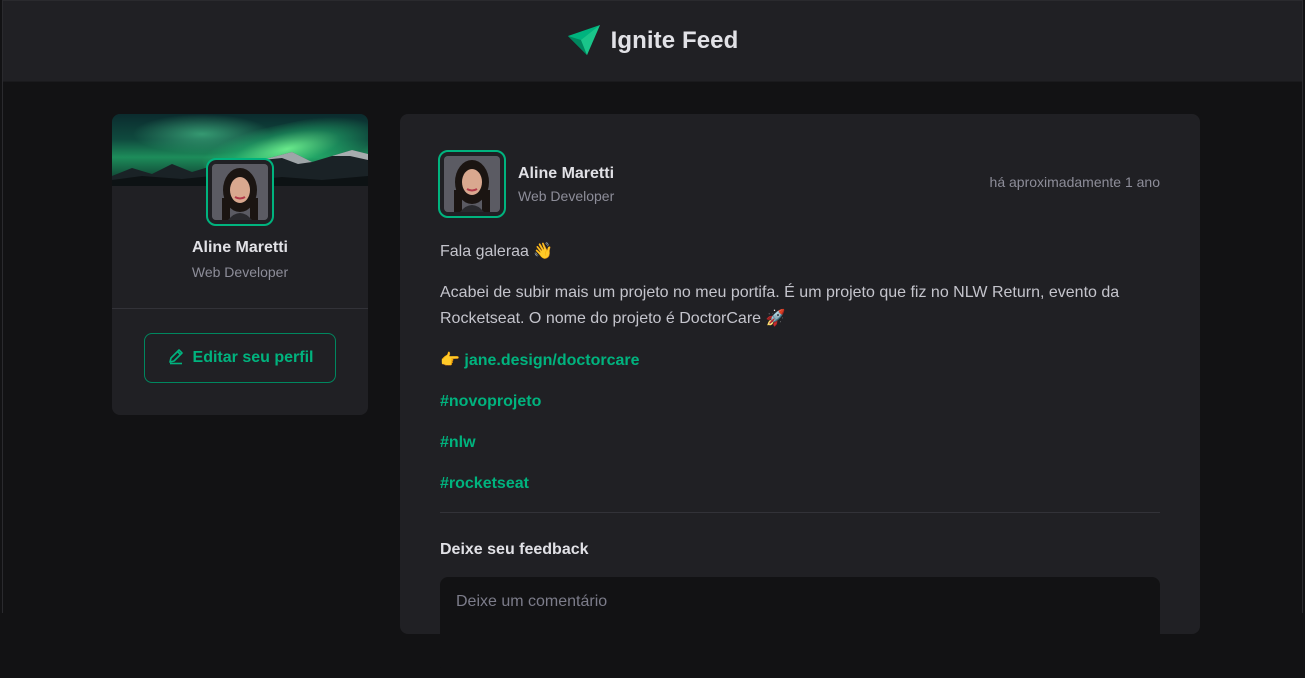 This screenshot has height=678, width=1305. I want to click on profile-role: Web Developer, so click(240, 272).